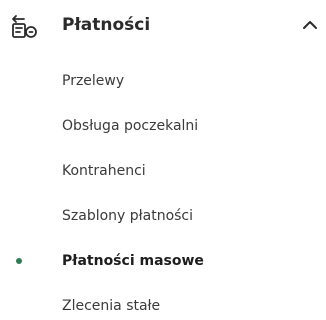  I want to click on menu-item-label: Szablony płatności, so click(128, 216).